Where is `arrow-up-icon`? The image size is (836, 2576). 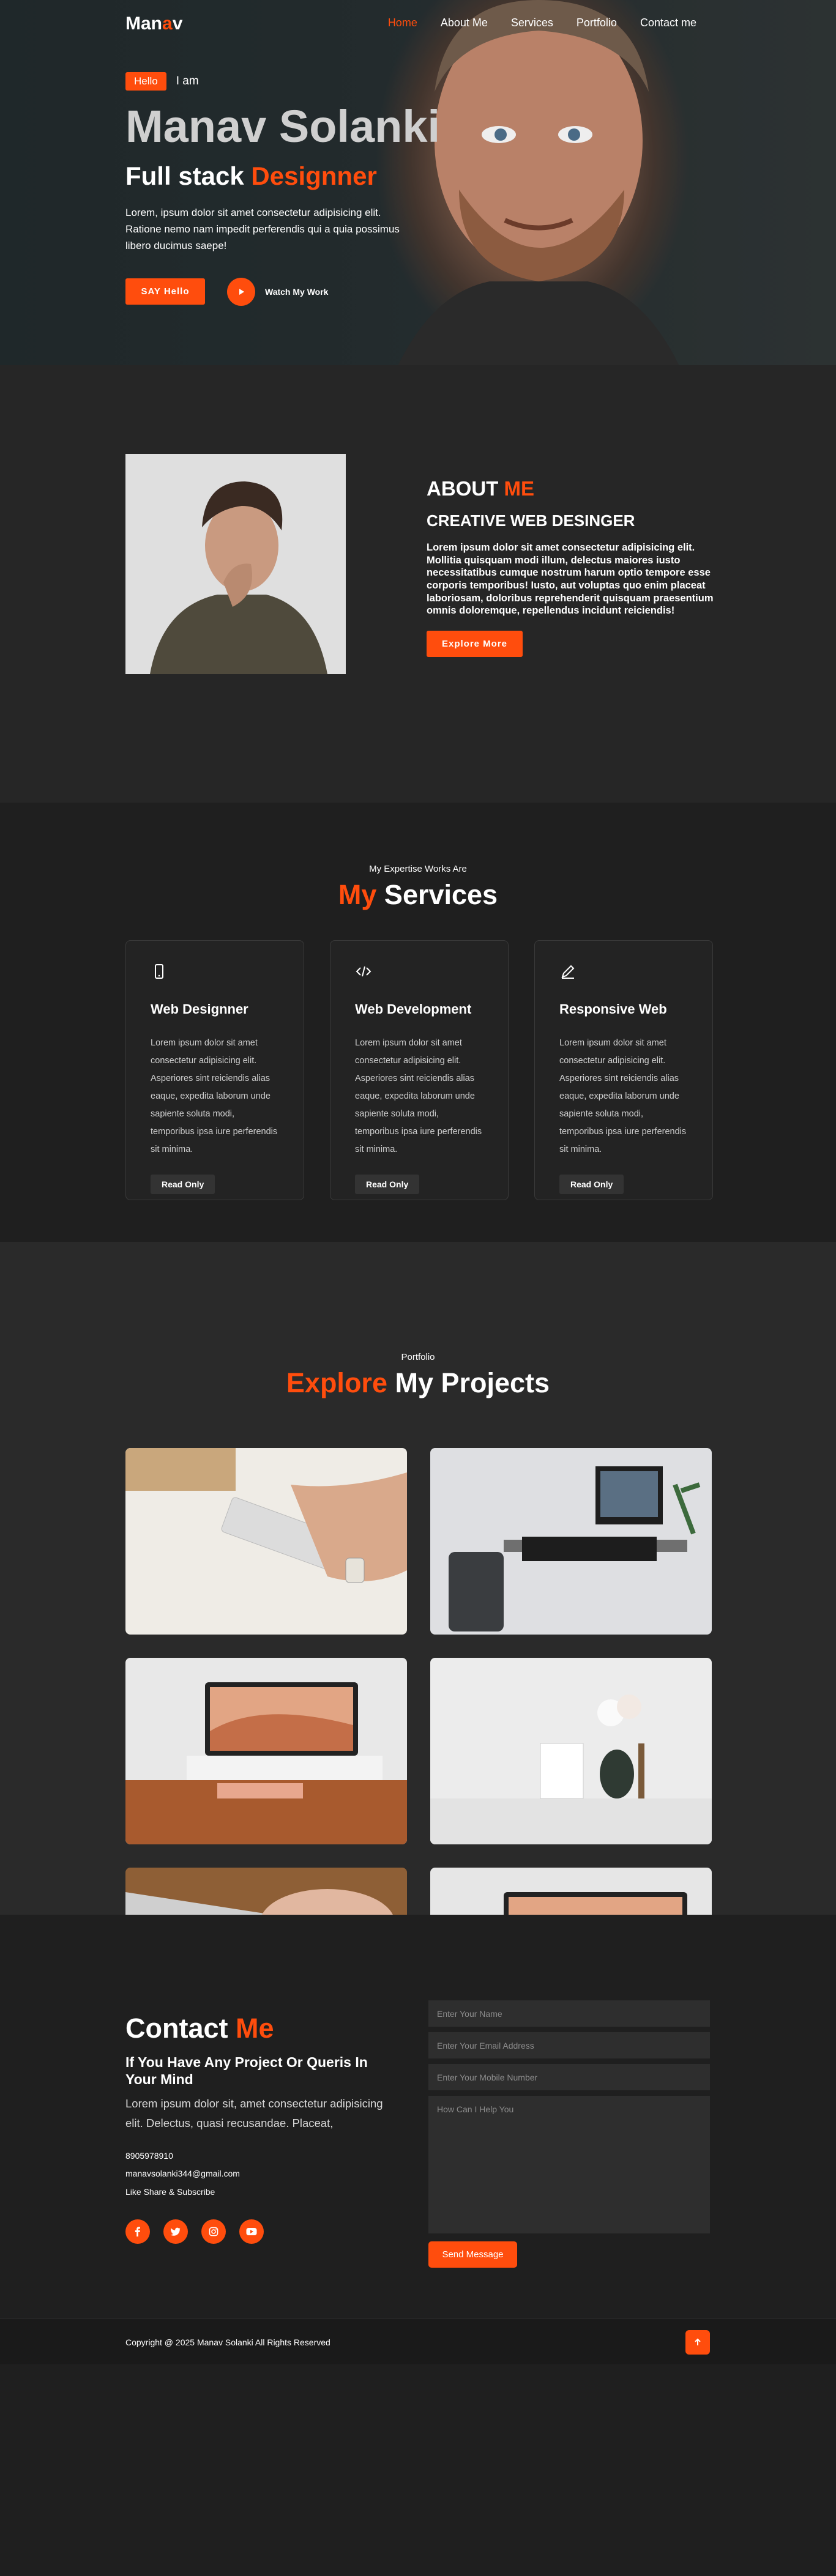 arrow-up-icon is located at coordinates (698, 2341).